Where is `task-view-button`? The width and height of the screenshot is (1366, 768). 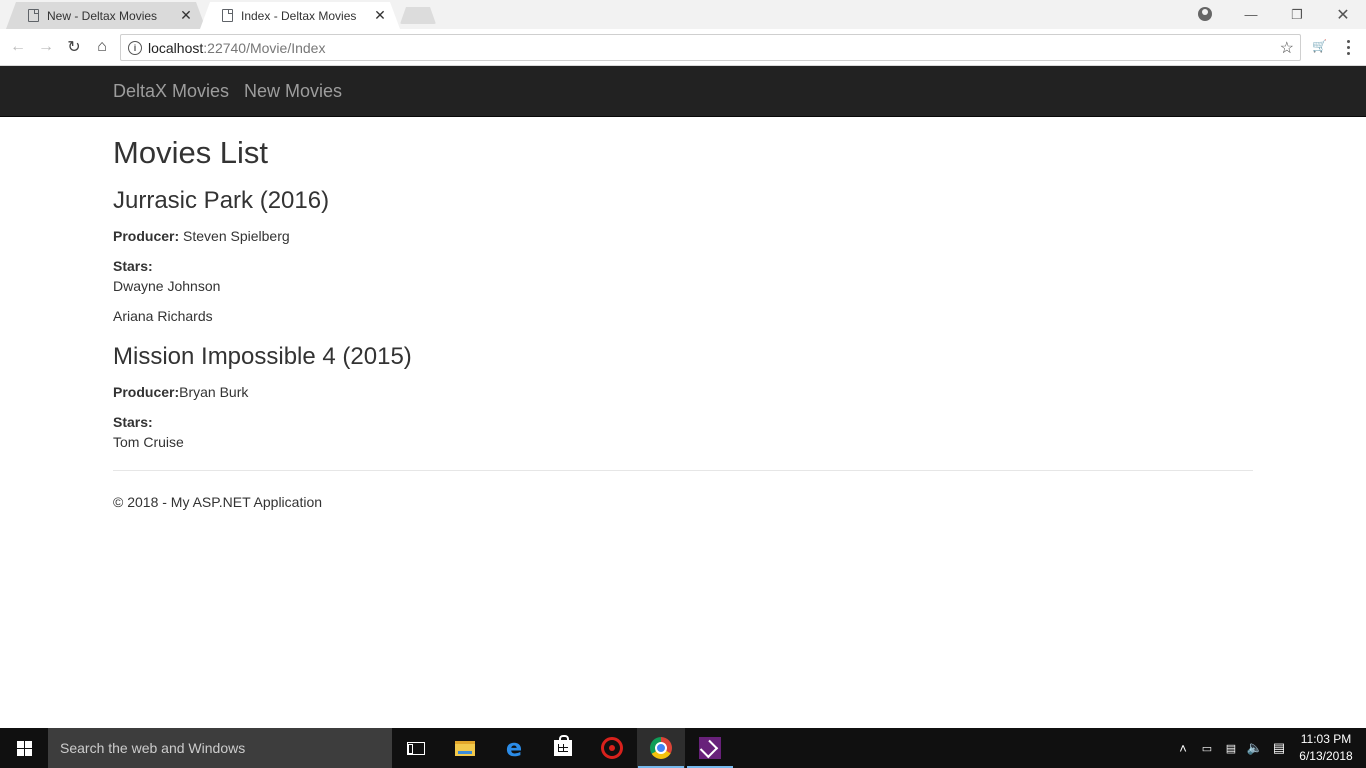 task-view-button is located at coordinates (416, 748).